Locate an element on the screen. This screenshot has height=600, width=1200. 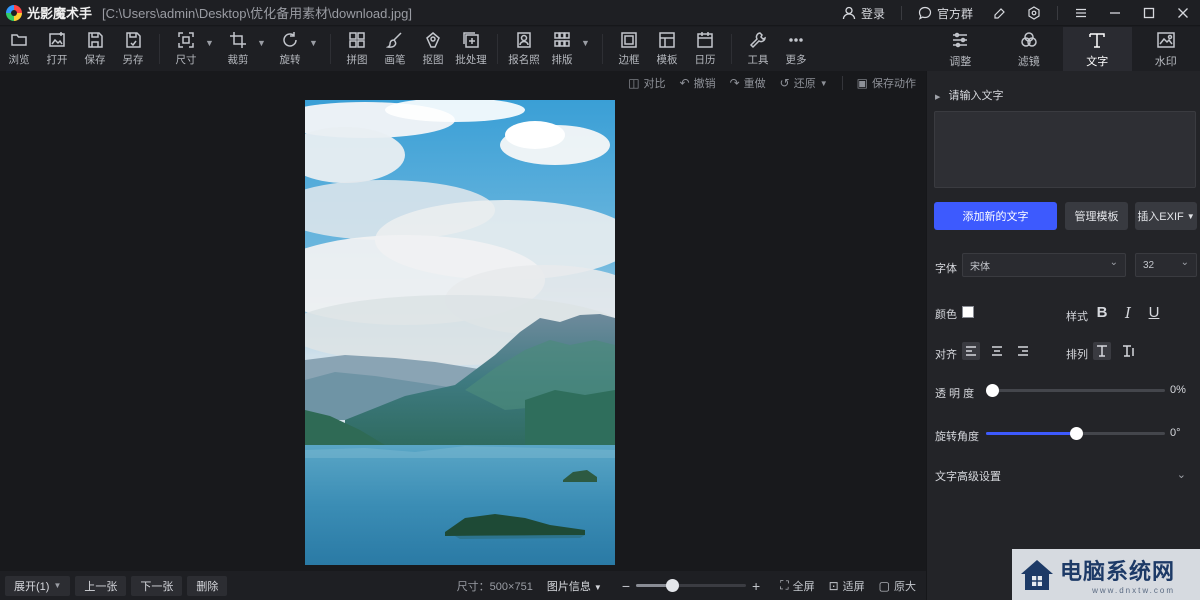
opacity-slider-handle is located at coordinates (992, 390).